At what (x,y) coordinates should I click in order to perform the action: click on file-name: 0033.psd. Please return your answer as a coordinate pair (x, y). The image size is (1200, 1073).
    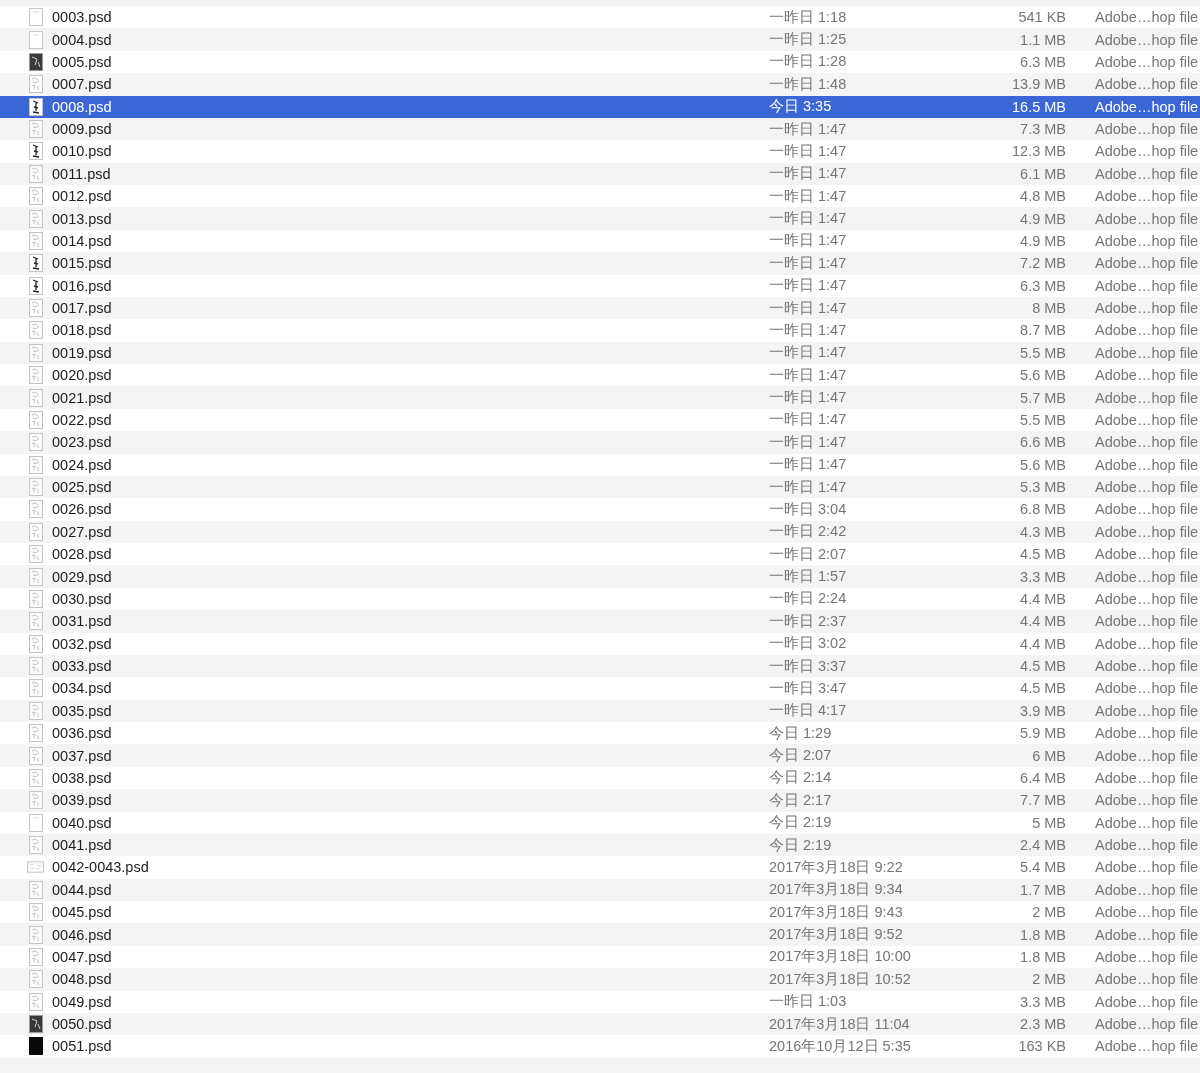
    Looking at the image, I should click on (82, 666).